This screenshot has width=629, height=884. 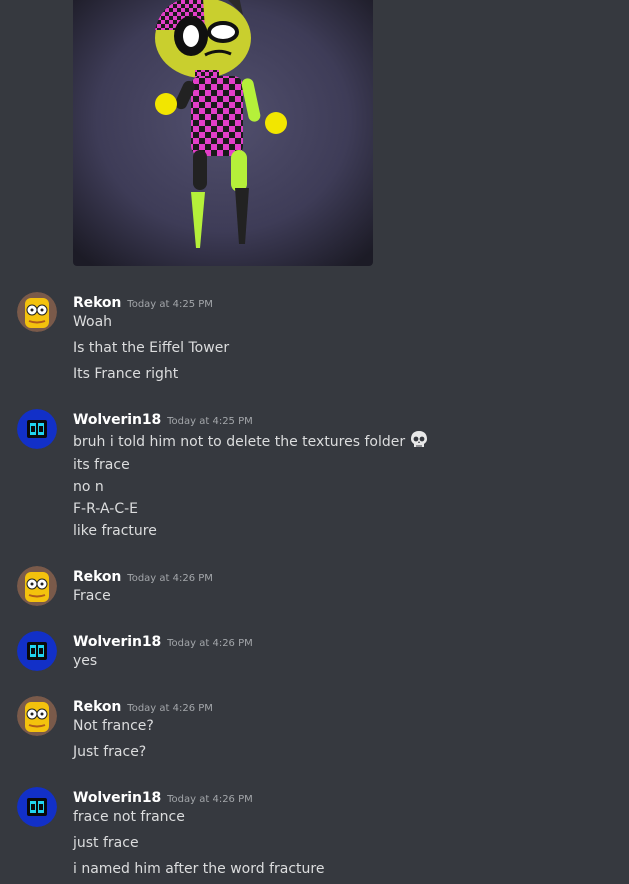 I want to click on message-text: its frace, so click(x=101, y=465).